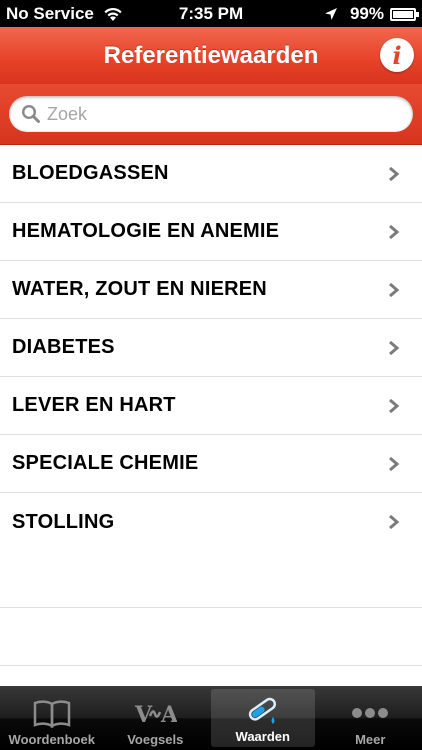 This screenshot has height=750, width=422. I want to click on list-item-lever-en-hart: LEVER EN HART, so click(211, 406).